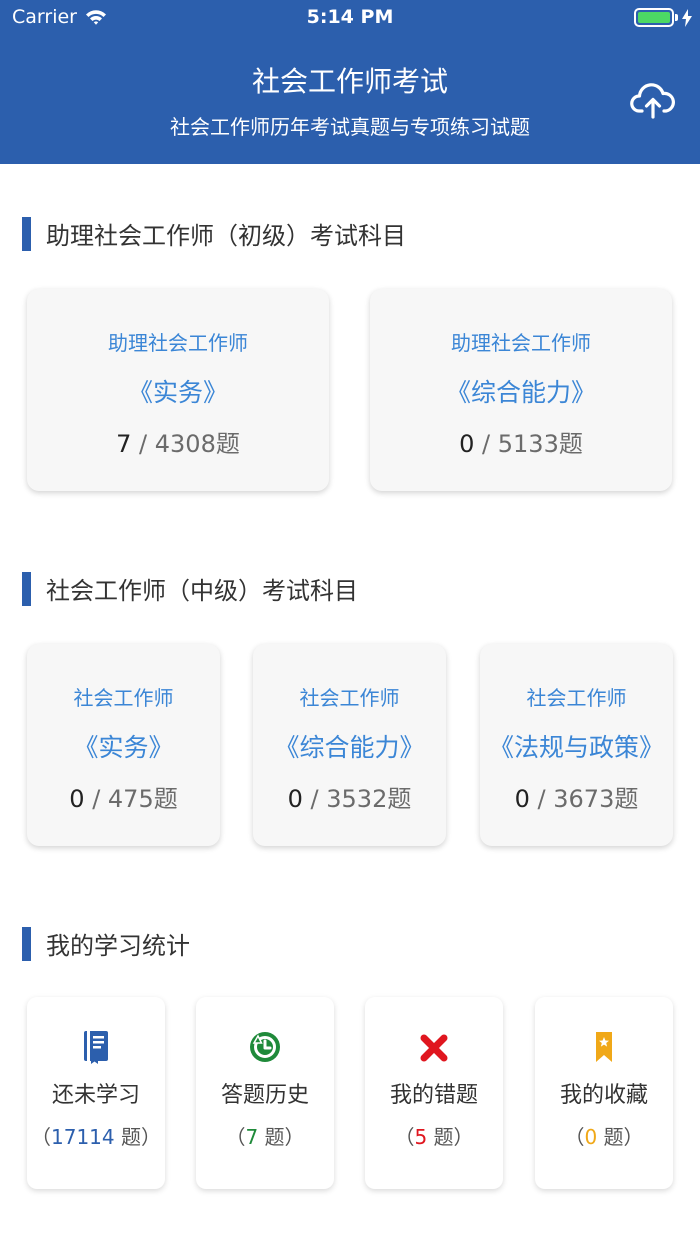  I want to click on section-title: 我的学习统计, so click(118, 946).